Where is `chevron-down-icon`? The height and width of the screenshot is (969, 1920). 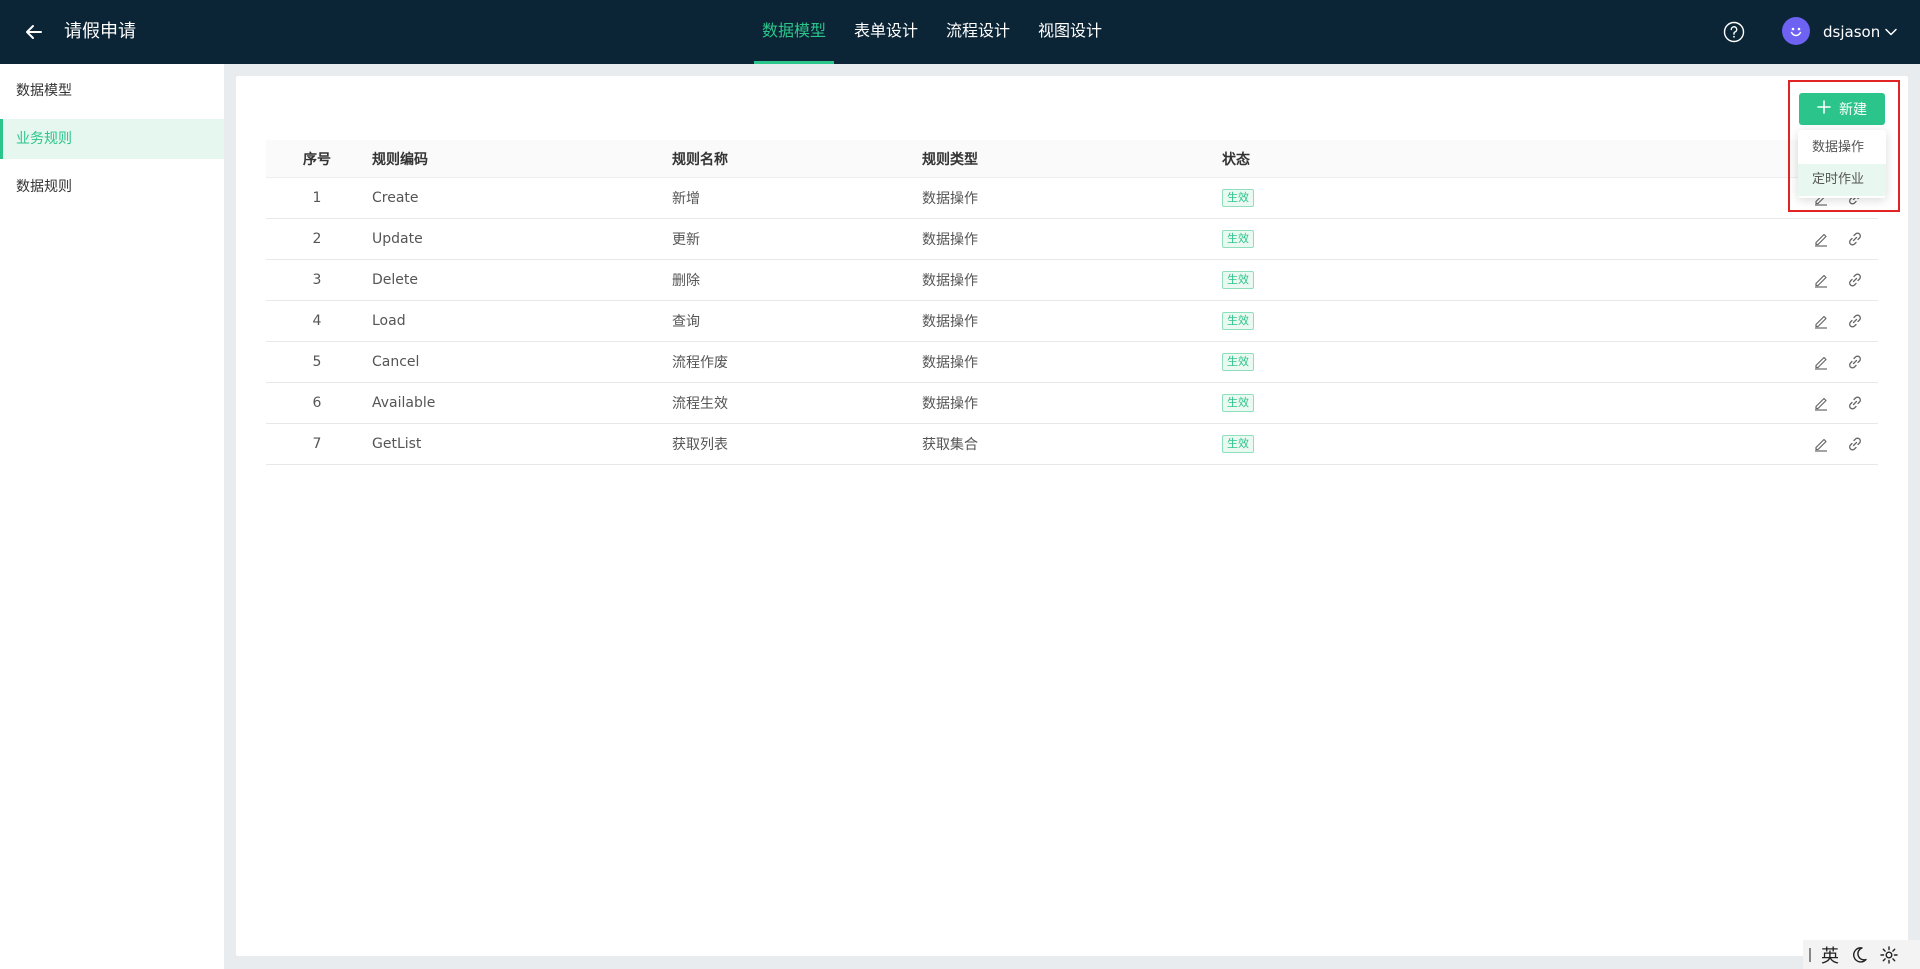
chevron-down-icon is located at coordinates (1891, 31).